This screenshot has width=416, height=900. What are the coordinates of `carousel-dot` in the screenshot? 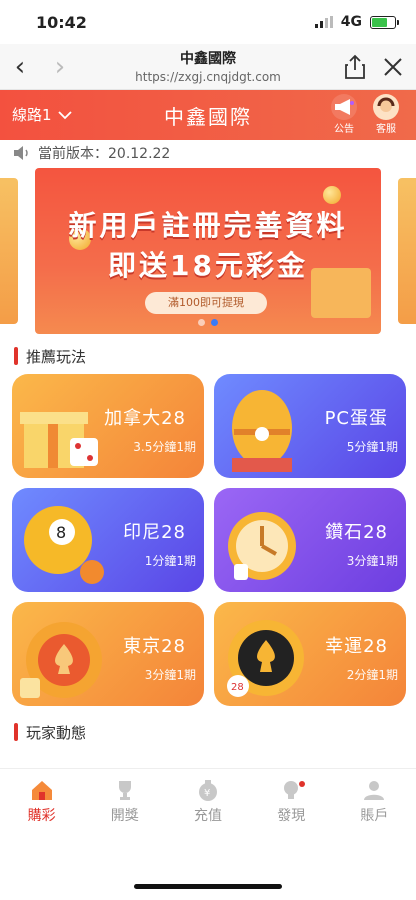 It's located at (201, 322).